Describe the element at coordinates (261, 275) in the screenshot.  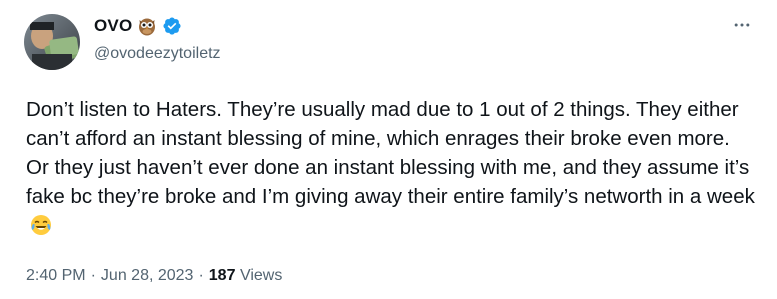
I see `views-label: Views` at that location.